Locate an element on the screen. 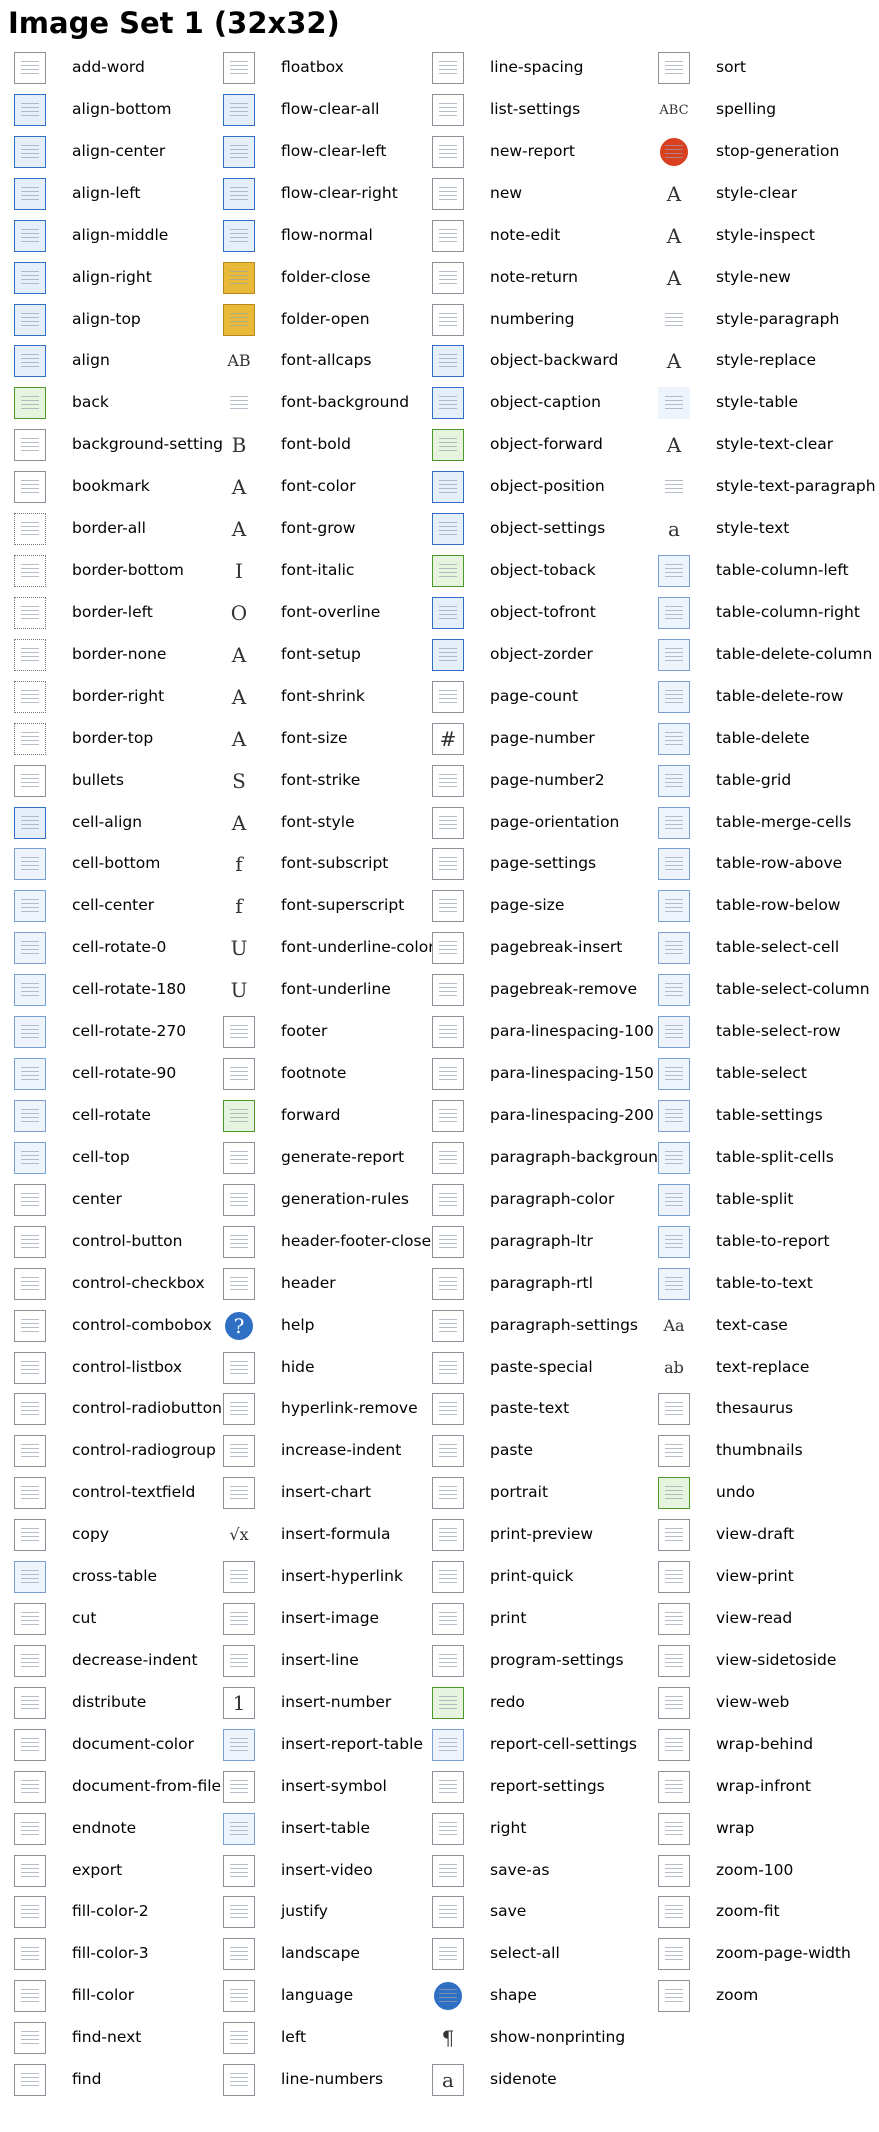  table-to-report-icon is located at coordinates (674, 1242).